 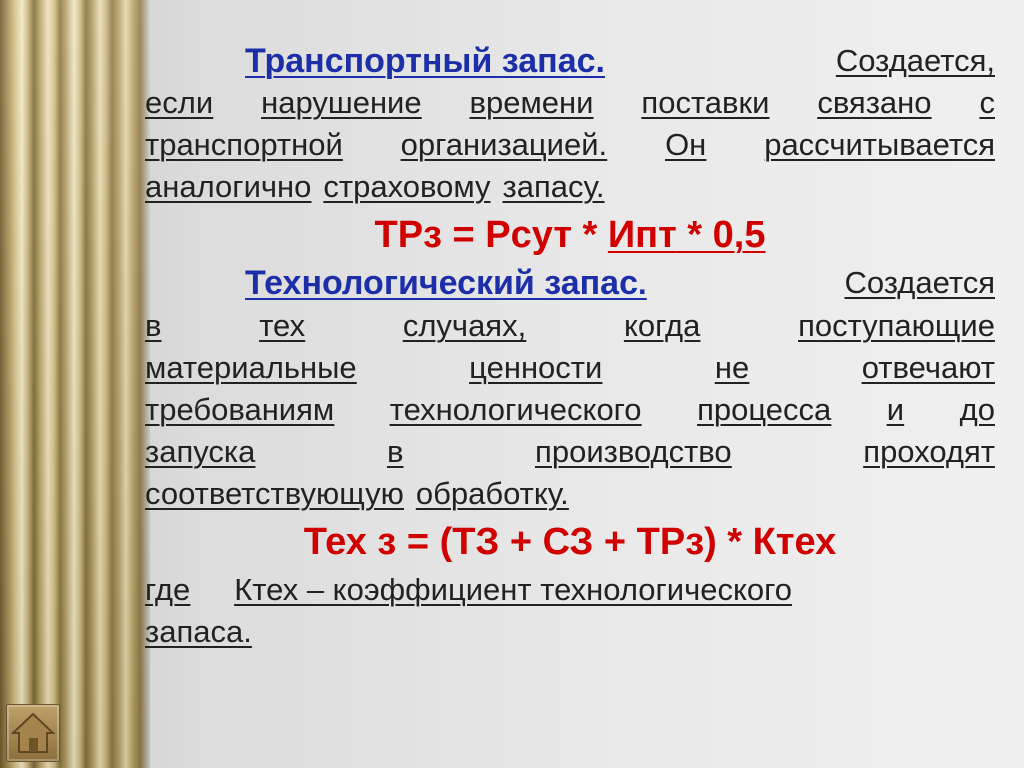 What do you see at coordinates (705, 102) in the screenshot?
I see `word: поставки` at bounding box center [705, 102].